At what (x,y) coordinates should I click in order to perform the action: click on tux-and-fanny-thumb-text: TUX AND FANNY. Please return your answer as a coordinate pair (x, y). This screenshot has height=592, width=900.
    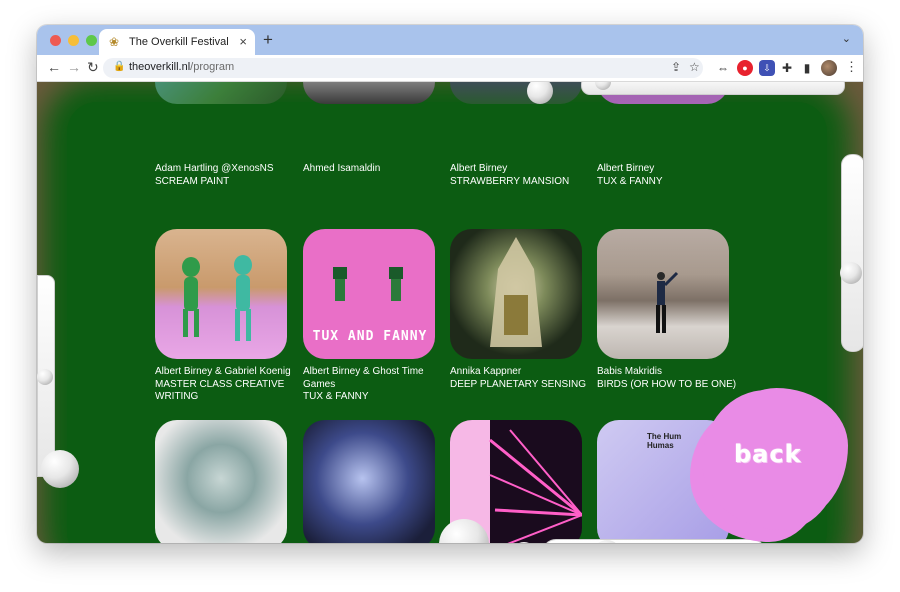
    Looking at the image, I should click on (370, 336).